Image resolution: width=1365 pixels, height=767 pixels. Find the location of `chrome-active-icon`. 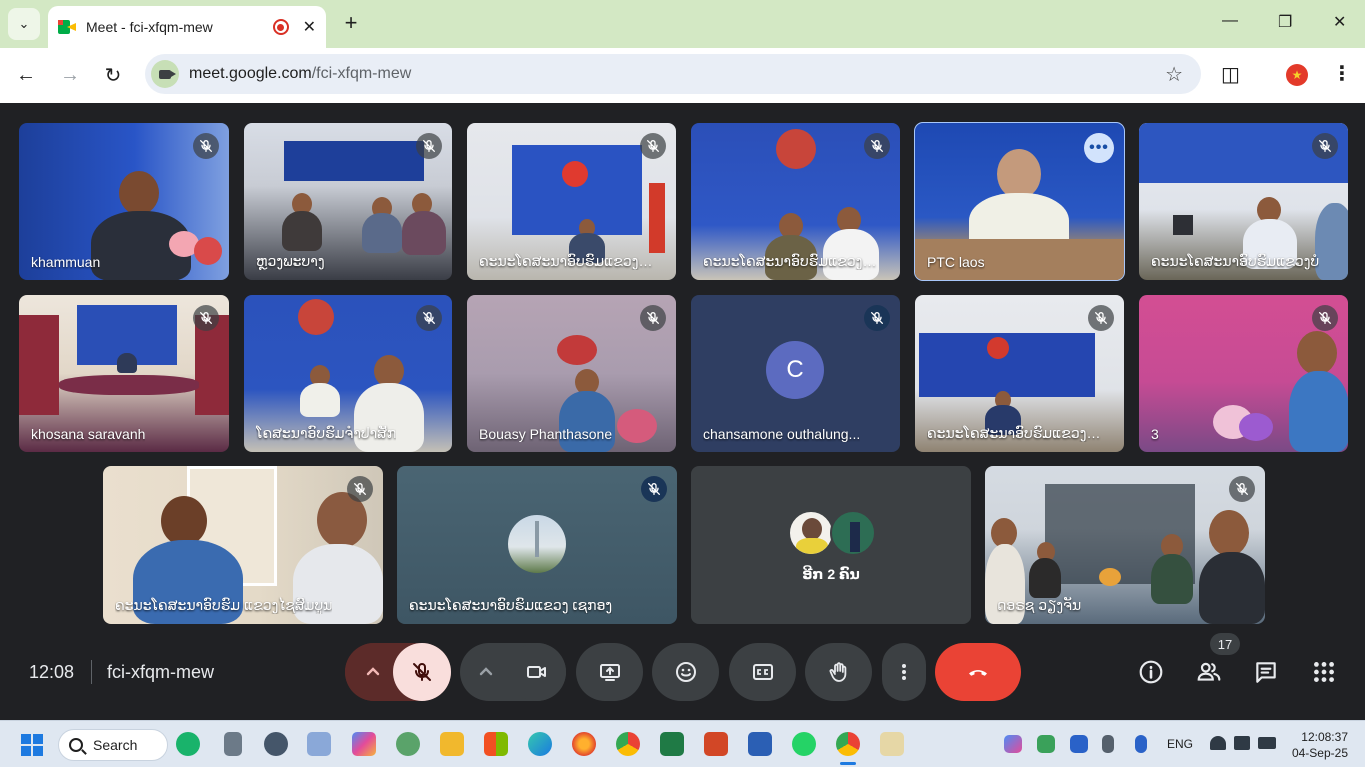

chrome-active-icon is located at coordinates (848, 744).